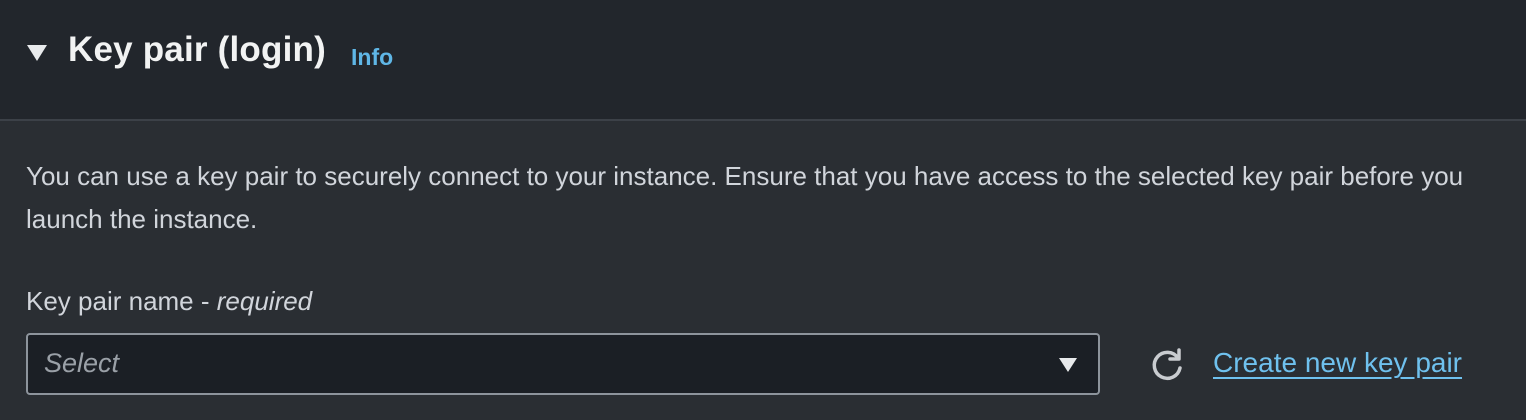 This screenshot has width=1526, height=420. What do you see at coordinates (121, 301) in the screenshot?
I see `field-label-text: Key pair name -` at bounding box center [121, 301].